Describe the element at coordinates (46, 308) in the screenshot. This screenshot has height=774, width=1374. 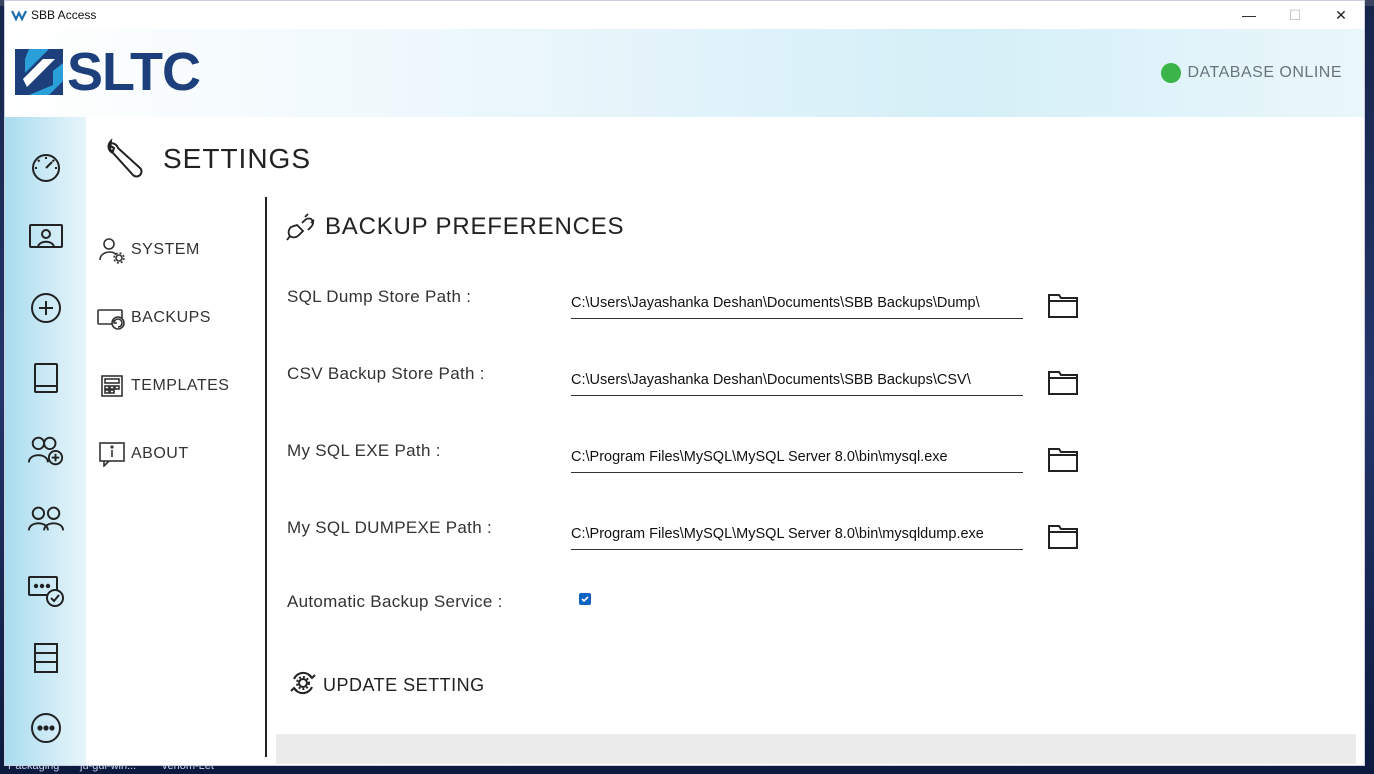
I see `add-circle-icon` at that location.